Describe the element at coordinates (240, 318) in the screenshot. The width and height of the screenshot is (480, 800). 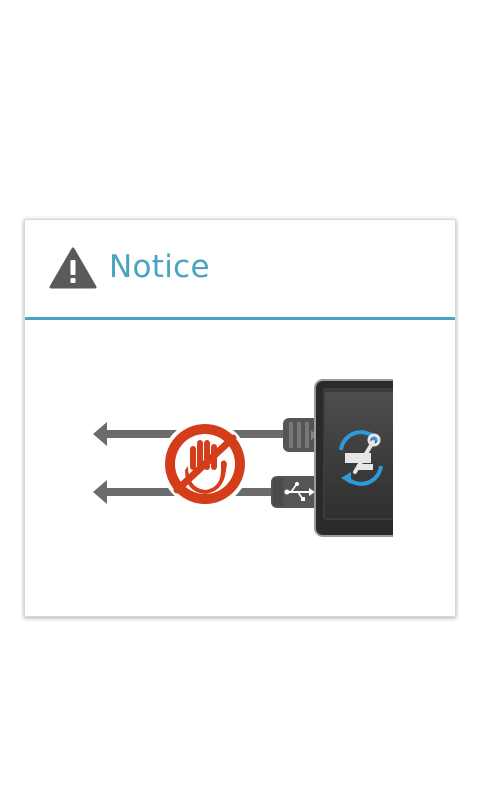
I see `header-divider` at that location.